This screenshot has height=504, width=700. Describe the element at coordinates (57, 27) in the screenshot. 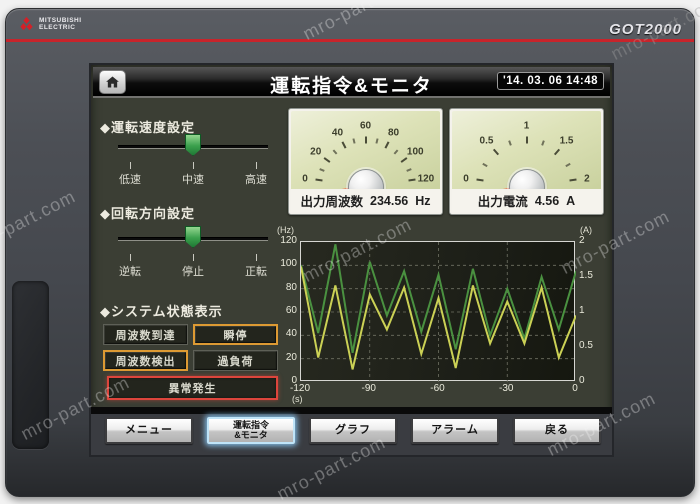

I see `brand-line2: ELECTRIC` at that location.